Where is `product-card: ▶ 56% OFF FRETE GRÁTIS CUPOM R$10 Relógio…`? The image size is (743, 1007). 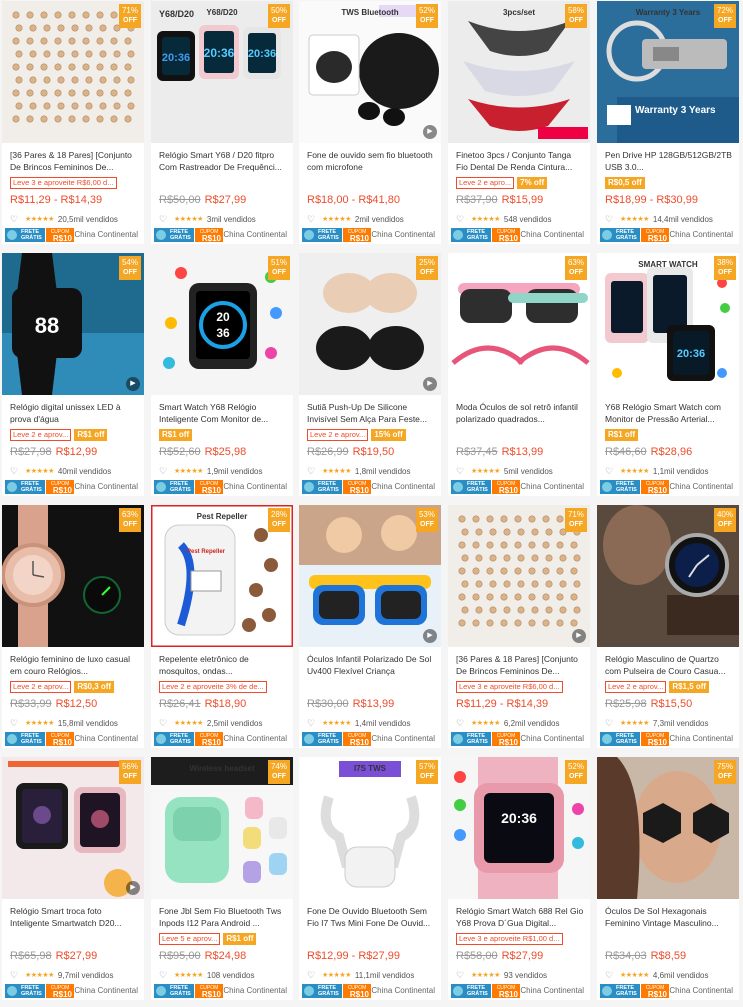
product-card: ▶ 56% OFF FRETE GRÁTIS CUPOM R$10 Relógio… is located at coordinates (73, 878).